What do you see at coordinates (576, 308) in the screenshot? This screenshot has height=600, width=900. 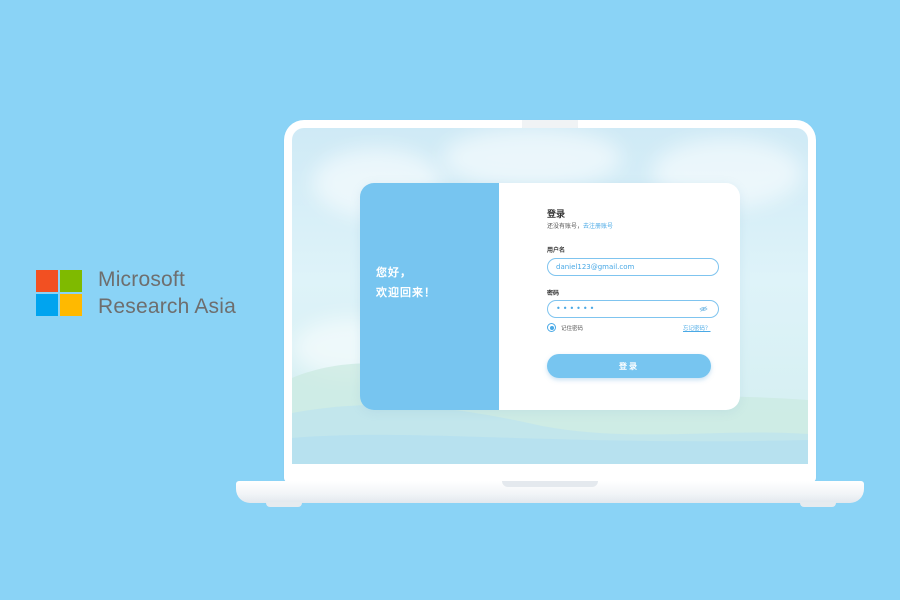 I see `password-value: ••••••` at bounding box center [576, 308].